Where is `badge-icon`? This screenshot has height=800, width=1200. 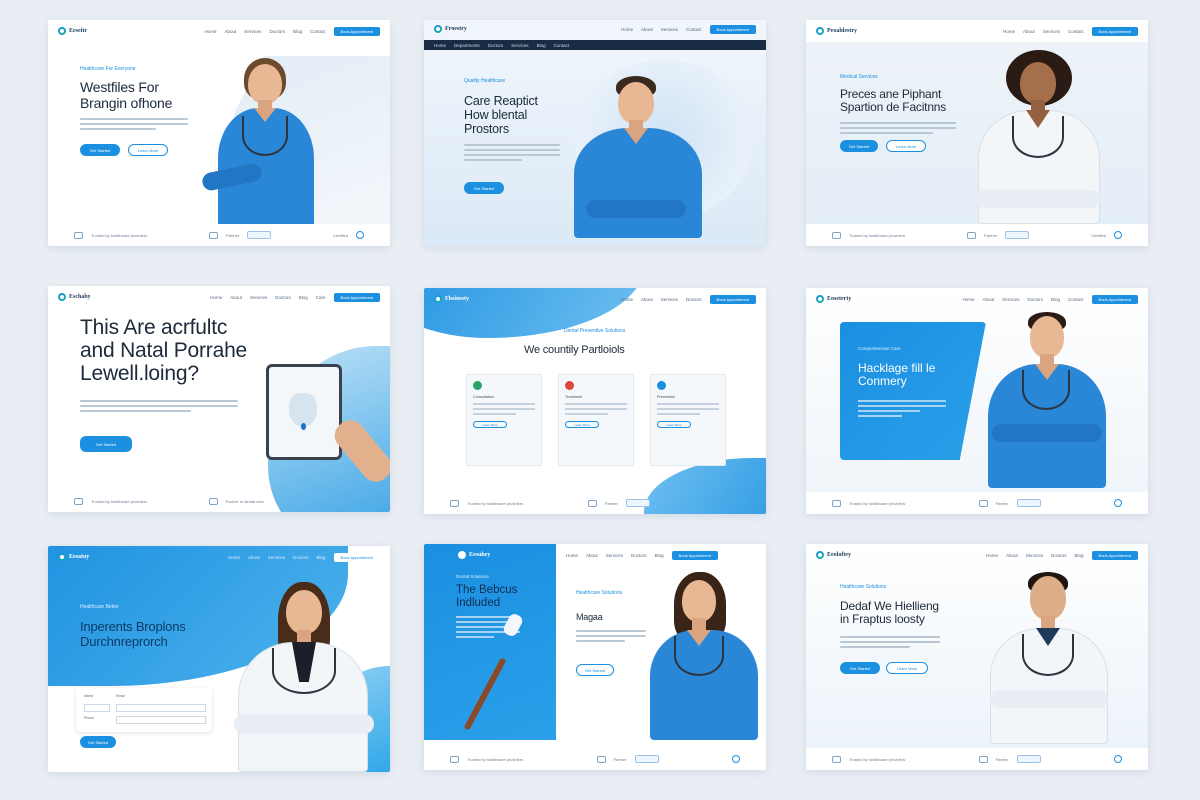 badge-icon is located at coordinates (1028, 759).